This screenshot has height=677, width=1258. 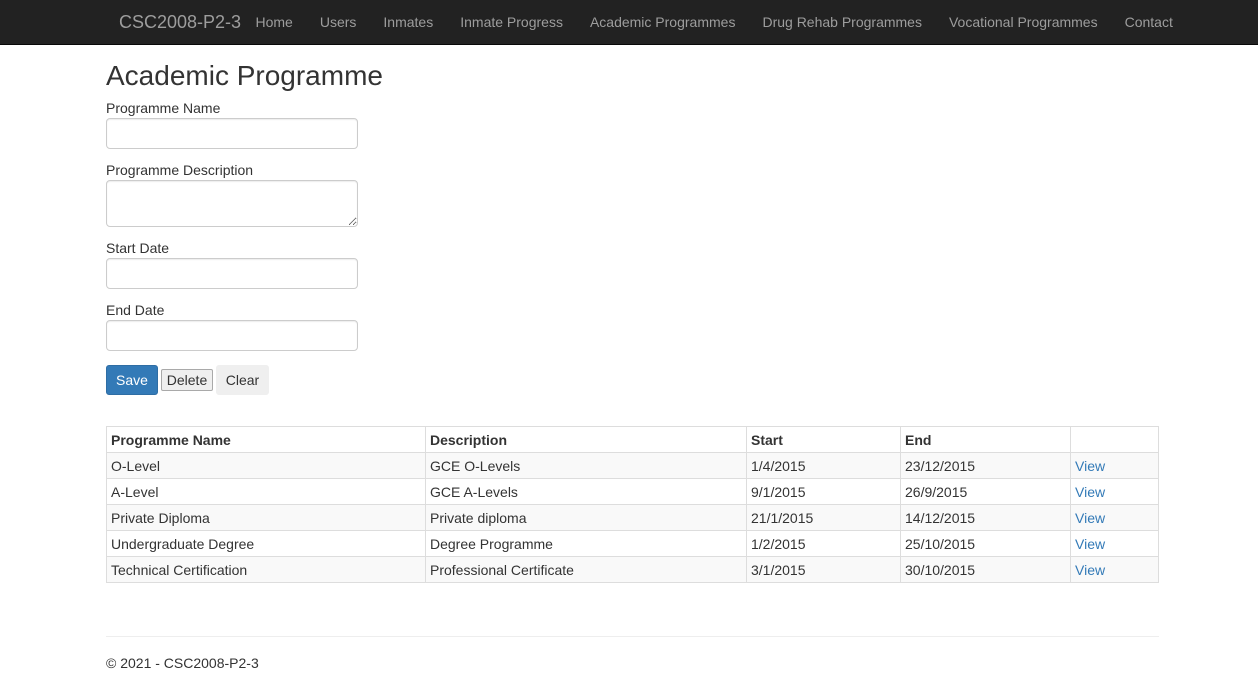 What do you see at coordinates (187, 380) in the screenshot?
I see `delete-button: Delete` at bounding box center [187, 380].